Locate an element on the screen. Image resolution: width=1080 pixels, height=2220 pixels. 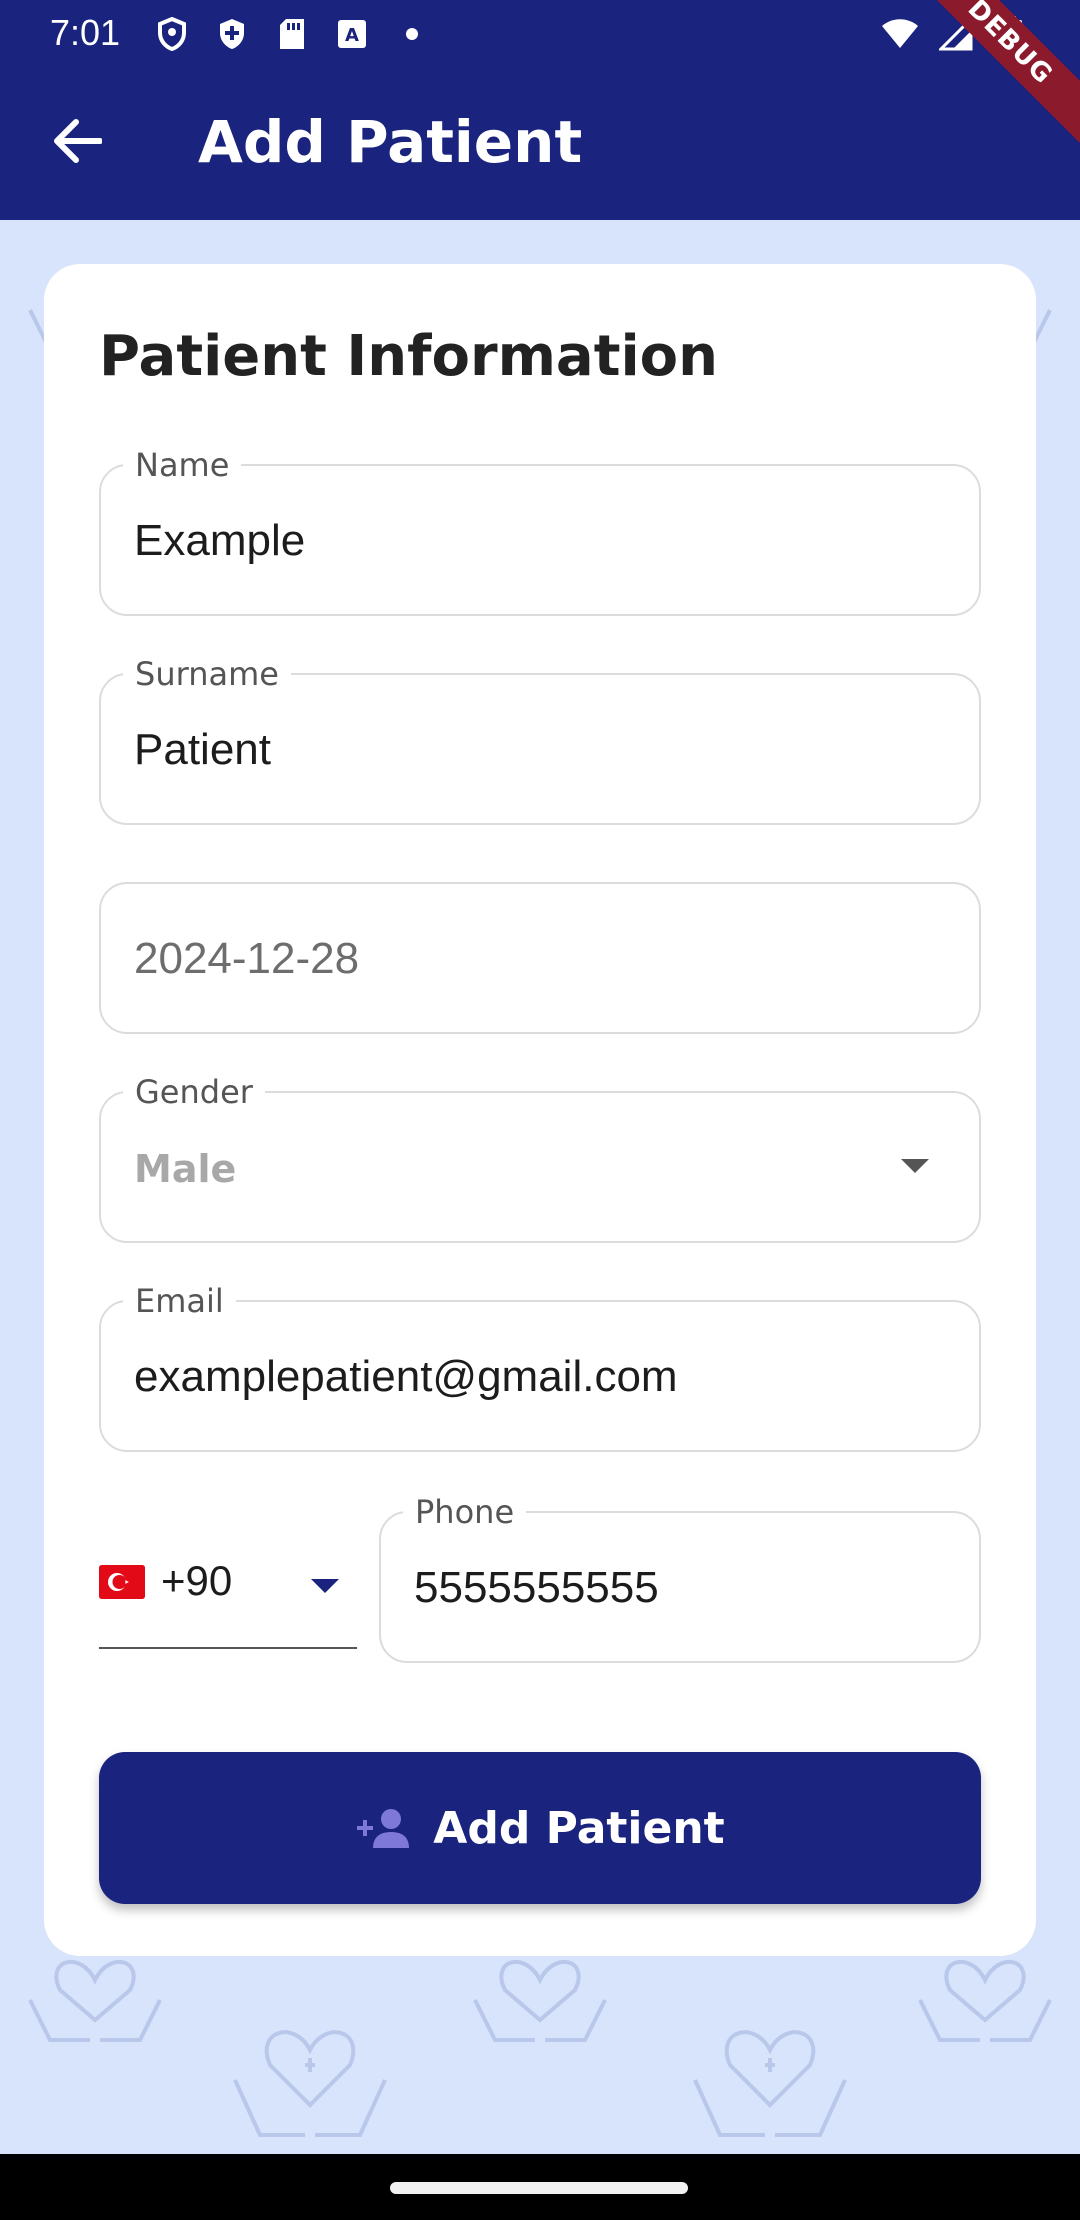
country-code-picker: +90 is located at coordinates (228, 1599).